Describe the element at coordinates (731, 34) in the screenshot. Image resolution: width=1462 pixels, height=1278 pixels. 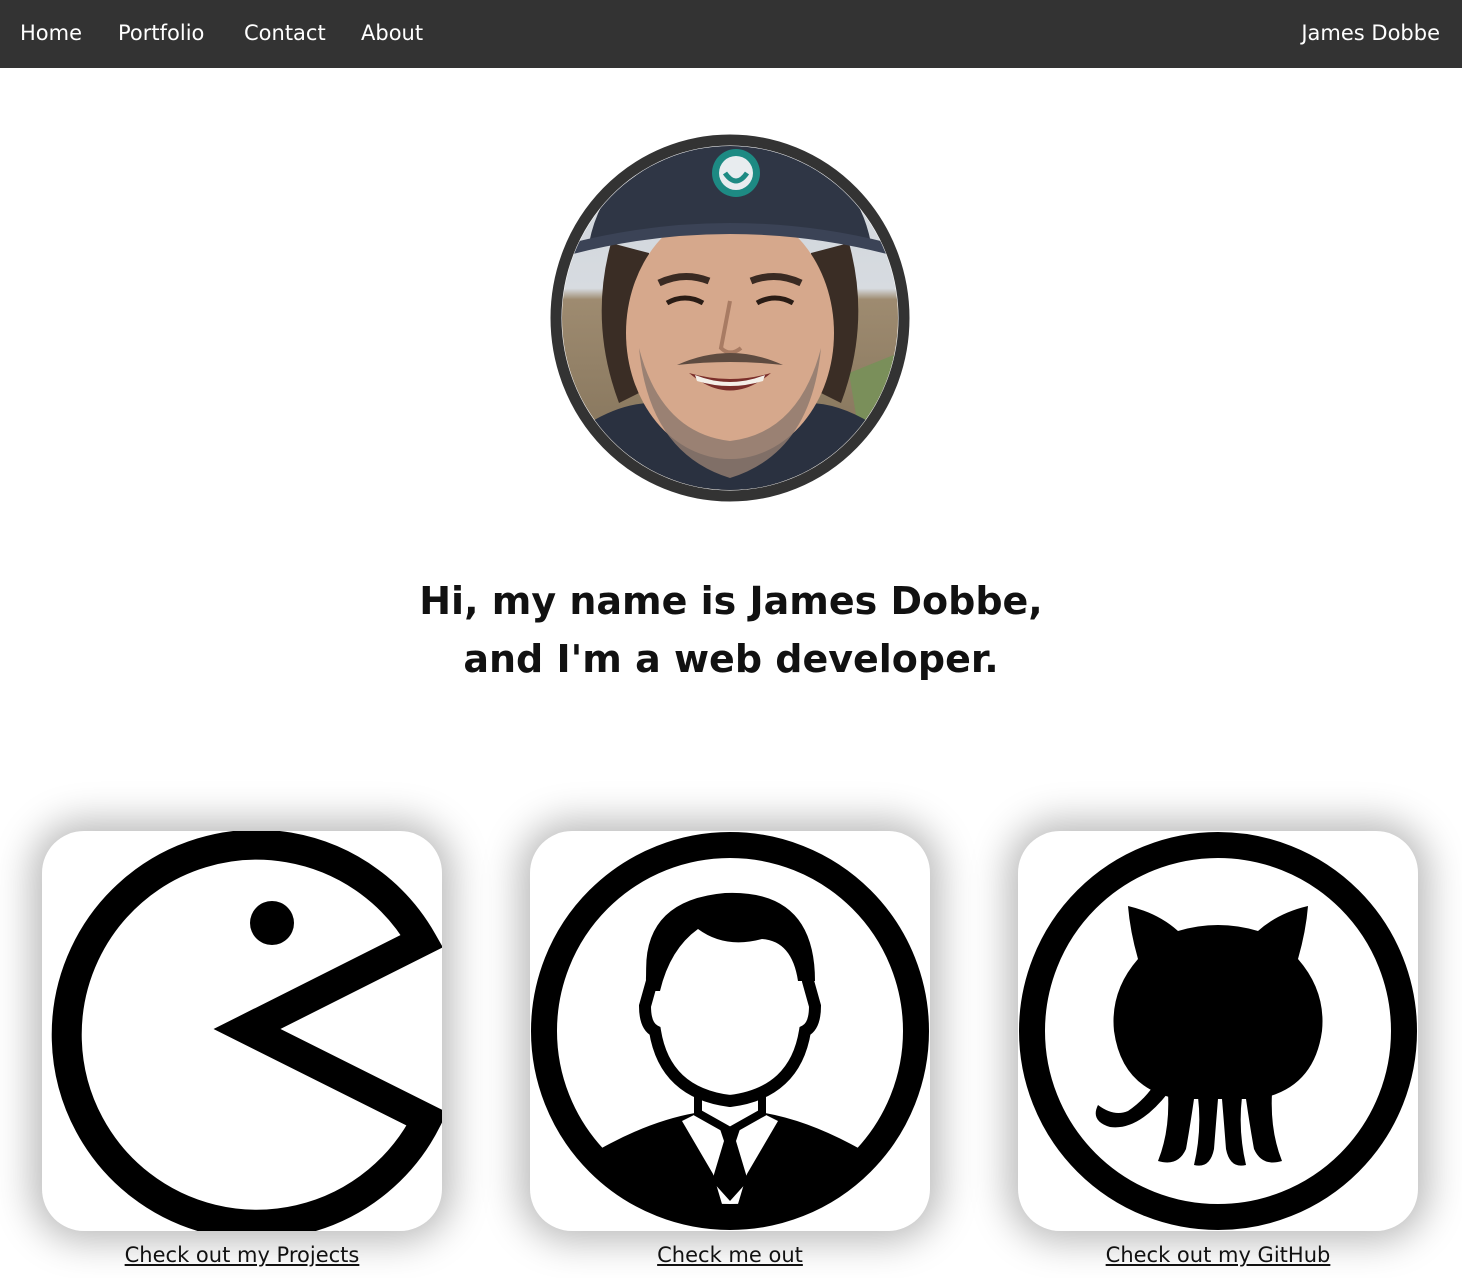
I see `navbar: Home Portfolio Contact About James Dobbe` at that location.